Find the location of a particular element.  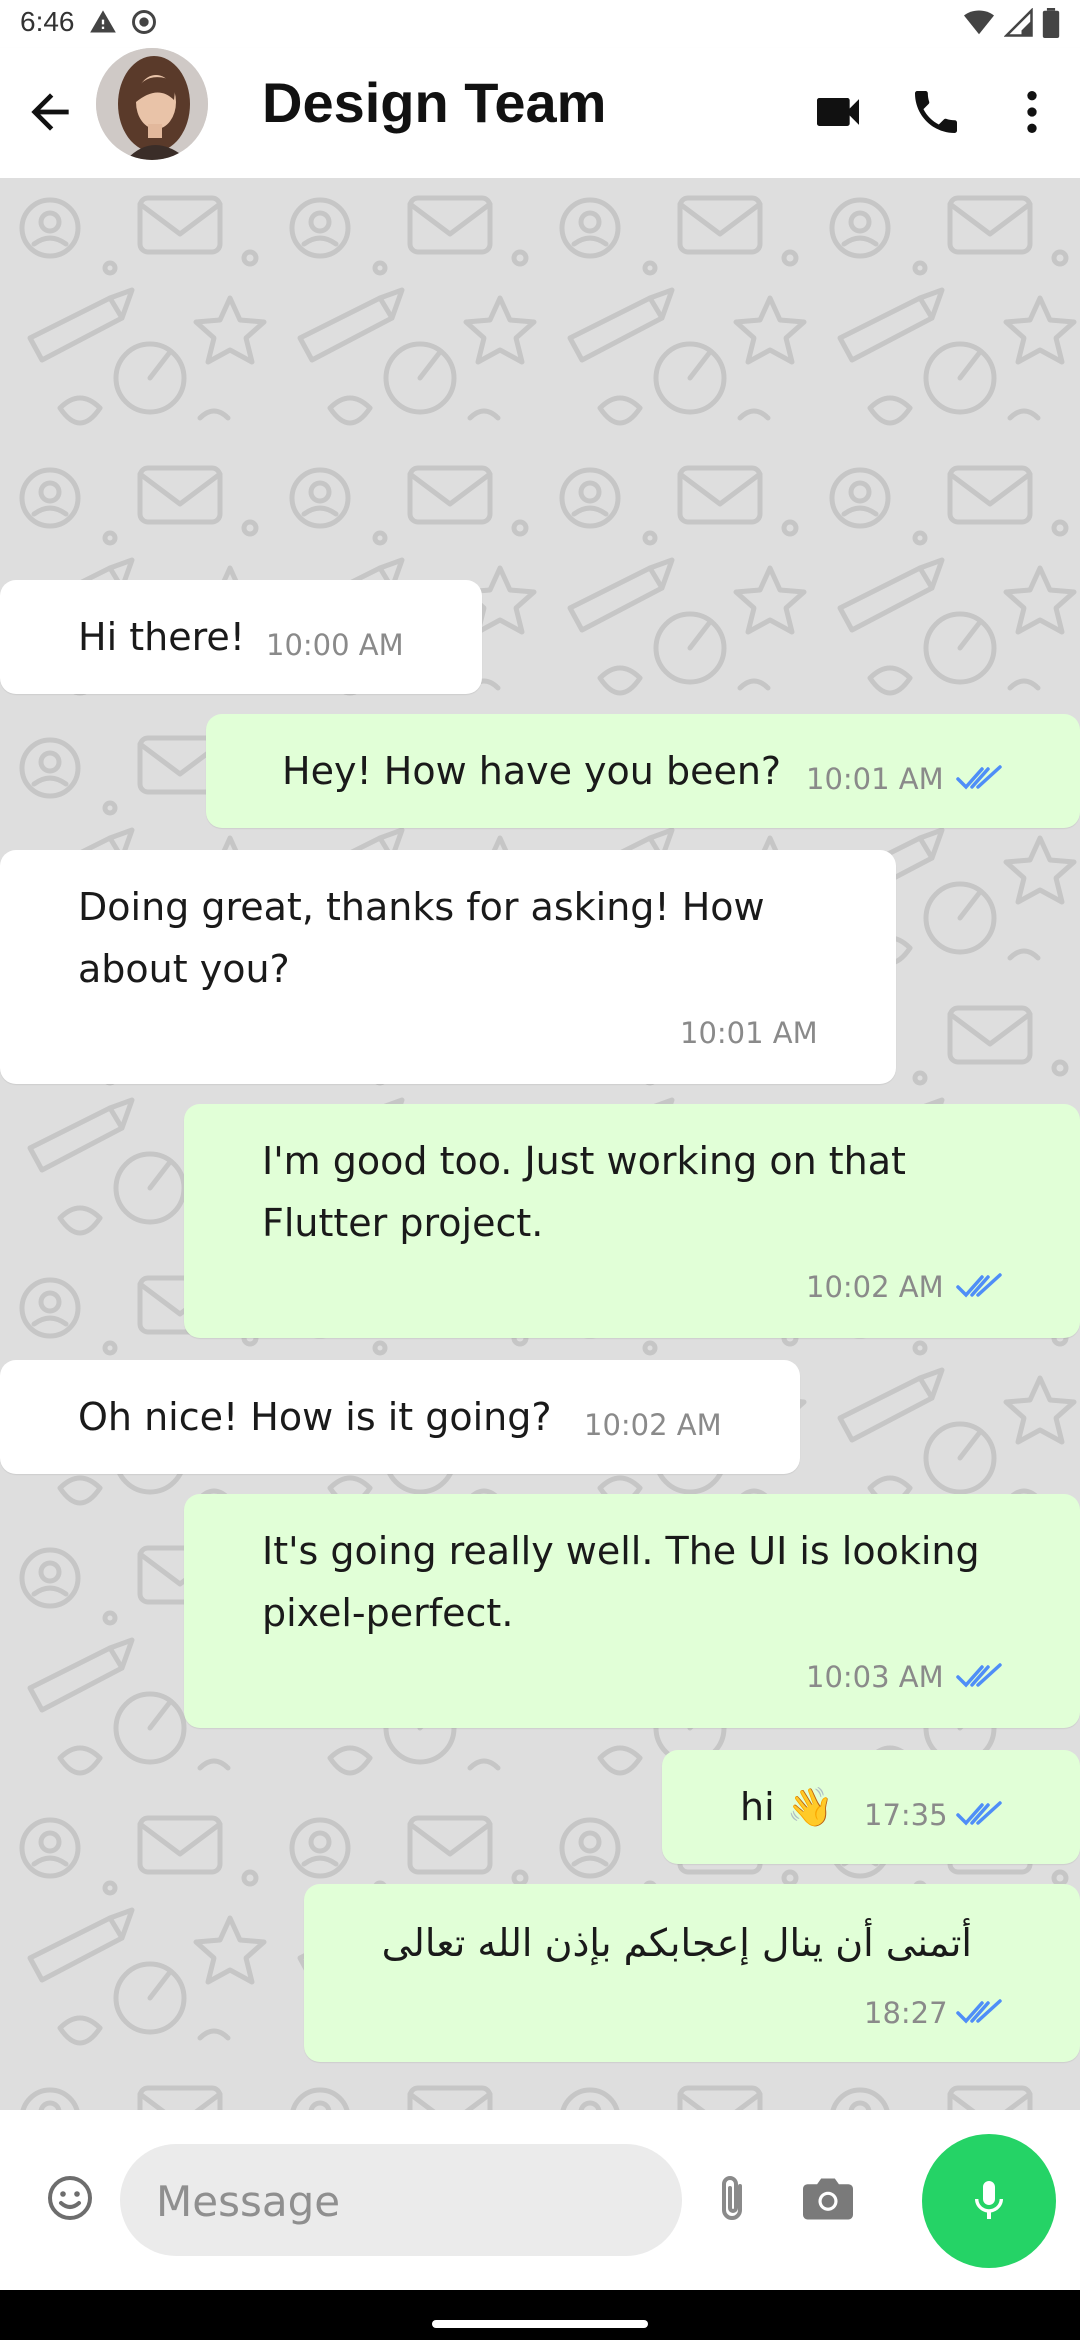

message-time: 18:27 is located at coordinates (906, 2013).